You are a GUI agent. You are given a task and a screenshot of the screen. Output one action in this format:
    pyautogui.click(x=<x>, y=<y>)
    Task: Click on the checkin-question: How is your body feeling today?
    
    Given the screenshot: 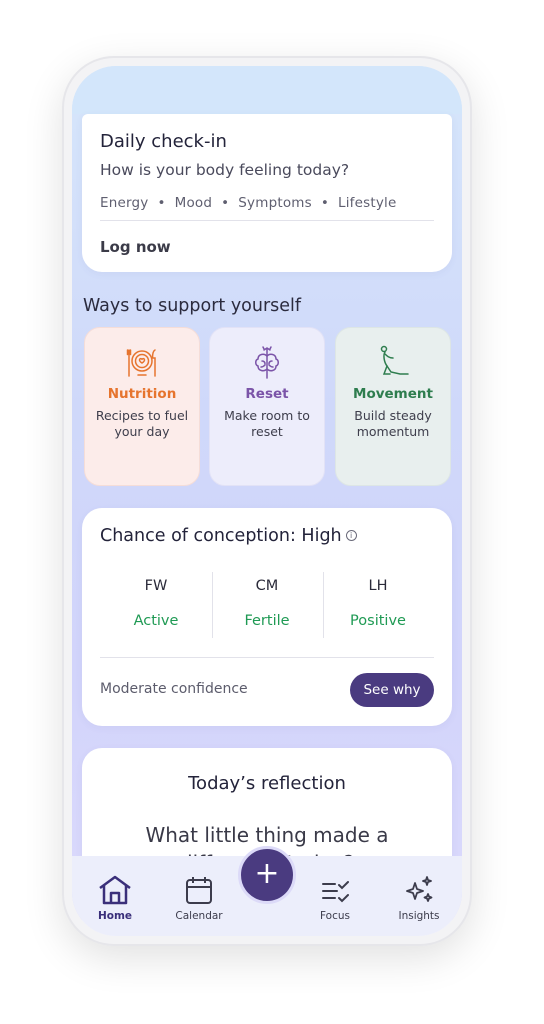 What is the action you would take?
    pyautogui.click(x=225, y=170)
    